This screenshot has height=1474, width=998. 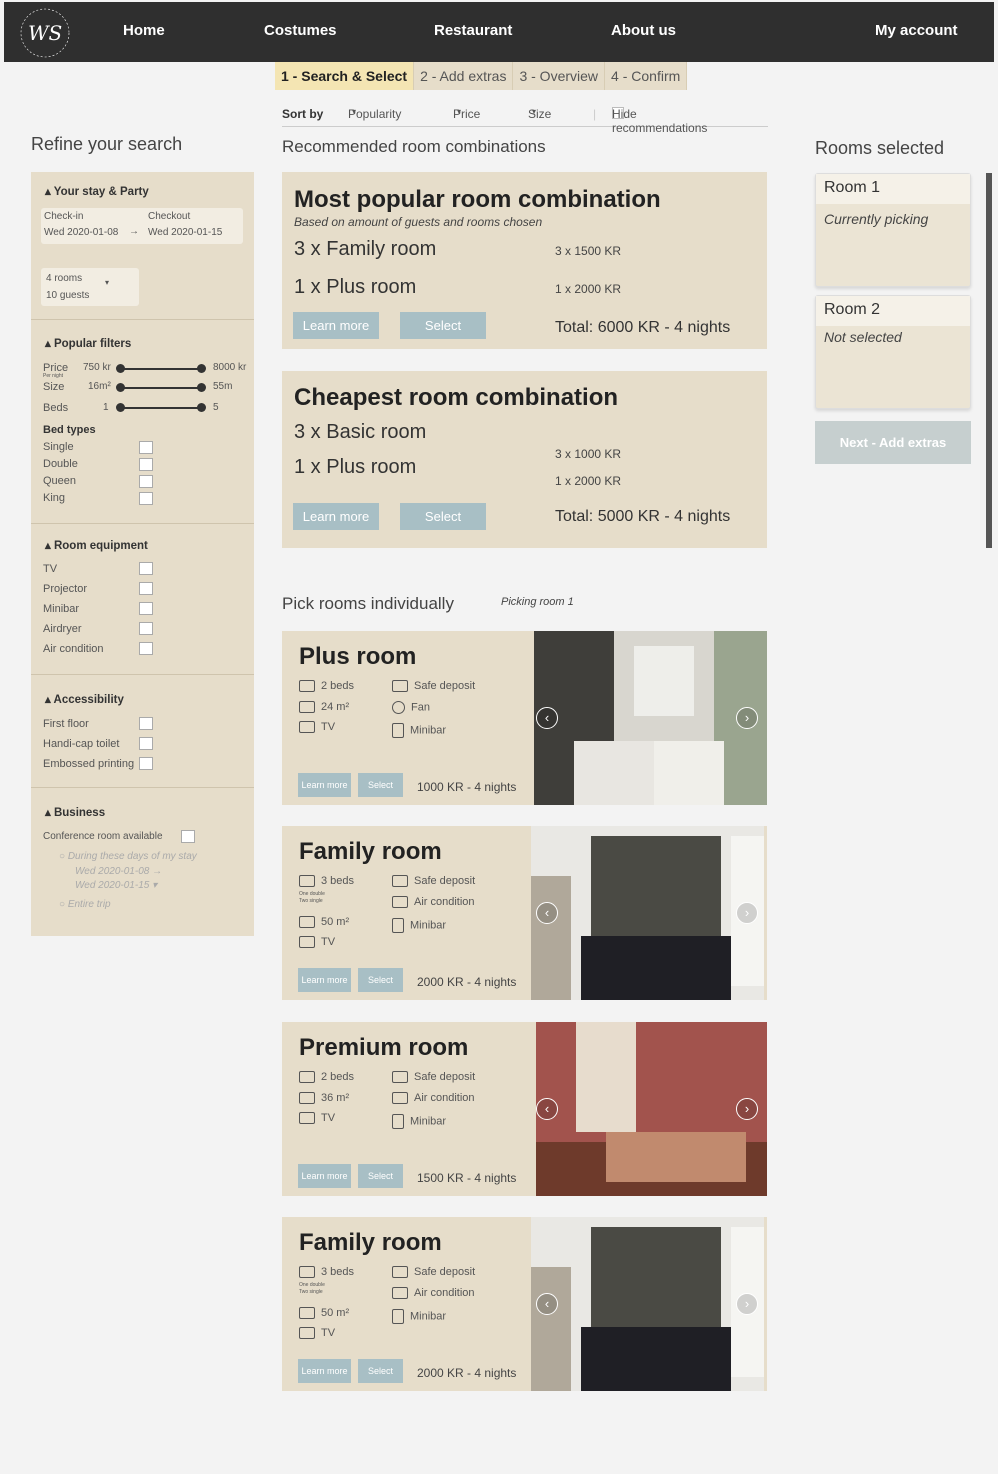 I want to click on equipment-airdryer-checkbox, so click(x=146, y=628).